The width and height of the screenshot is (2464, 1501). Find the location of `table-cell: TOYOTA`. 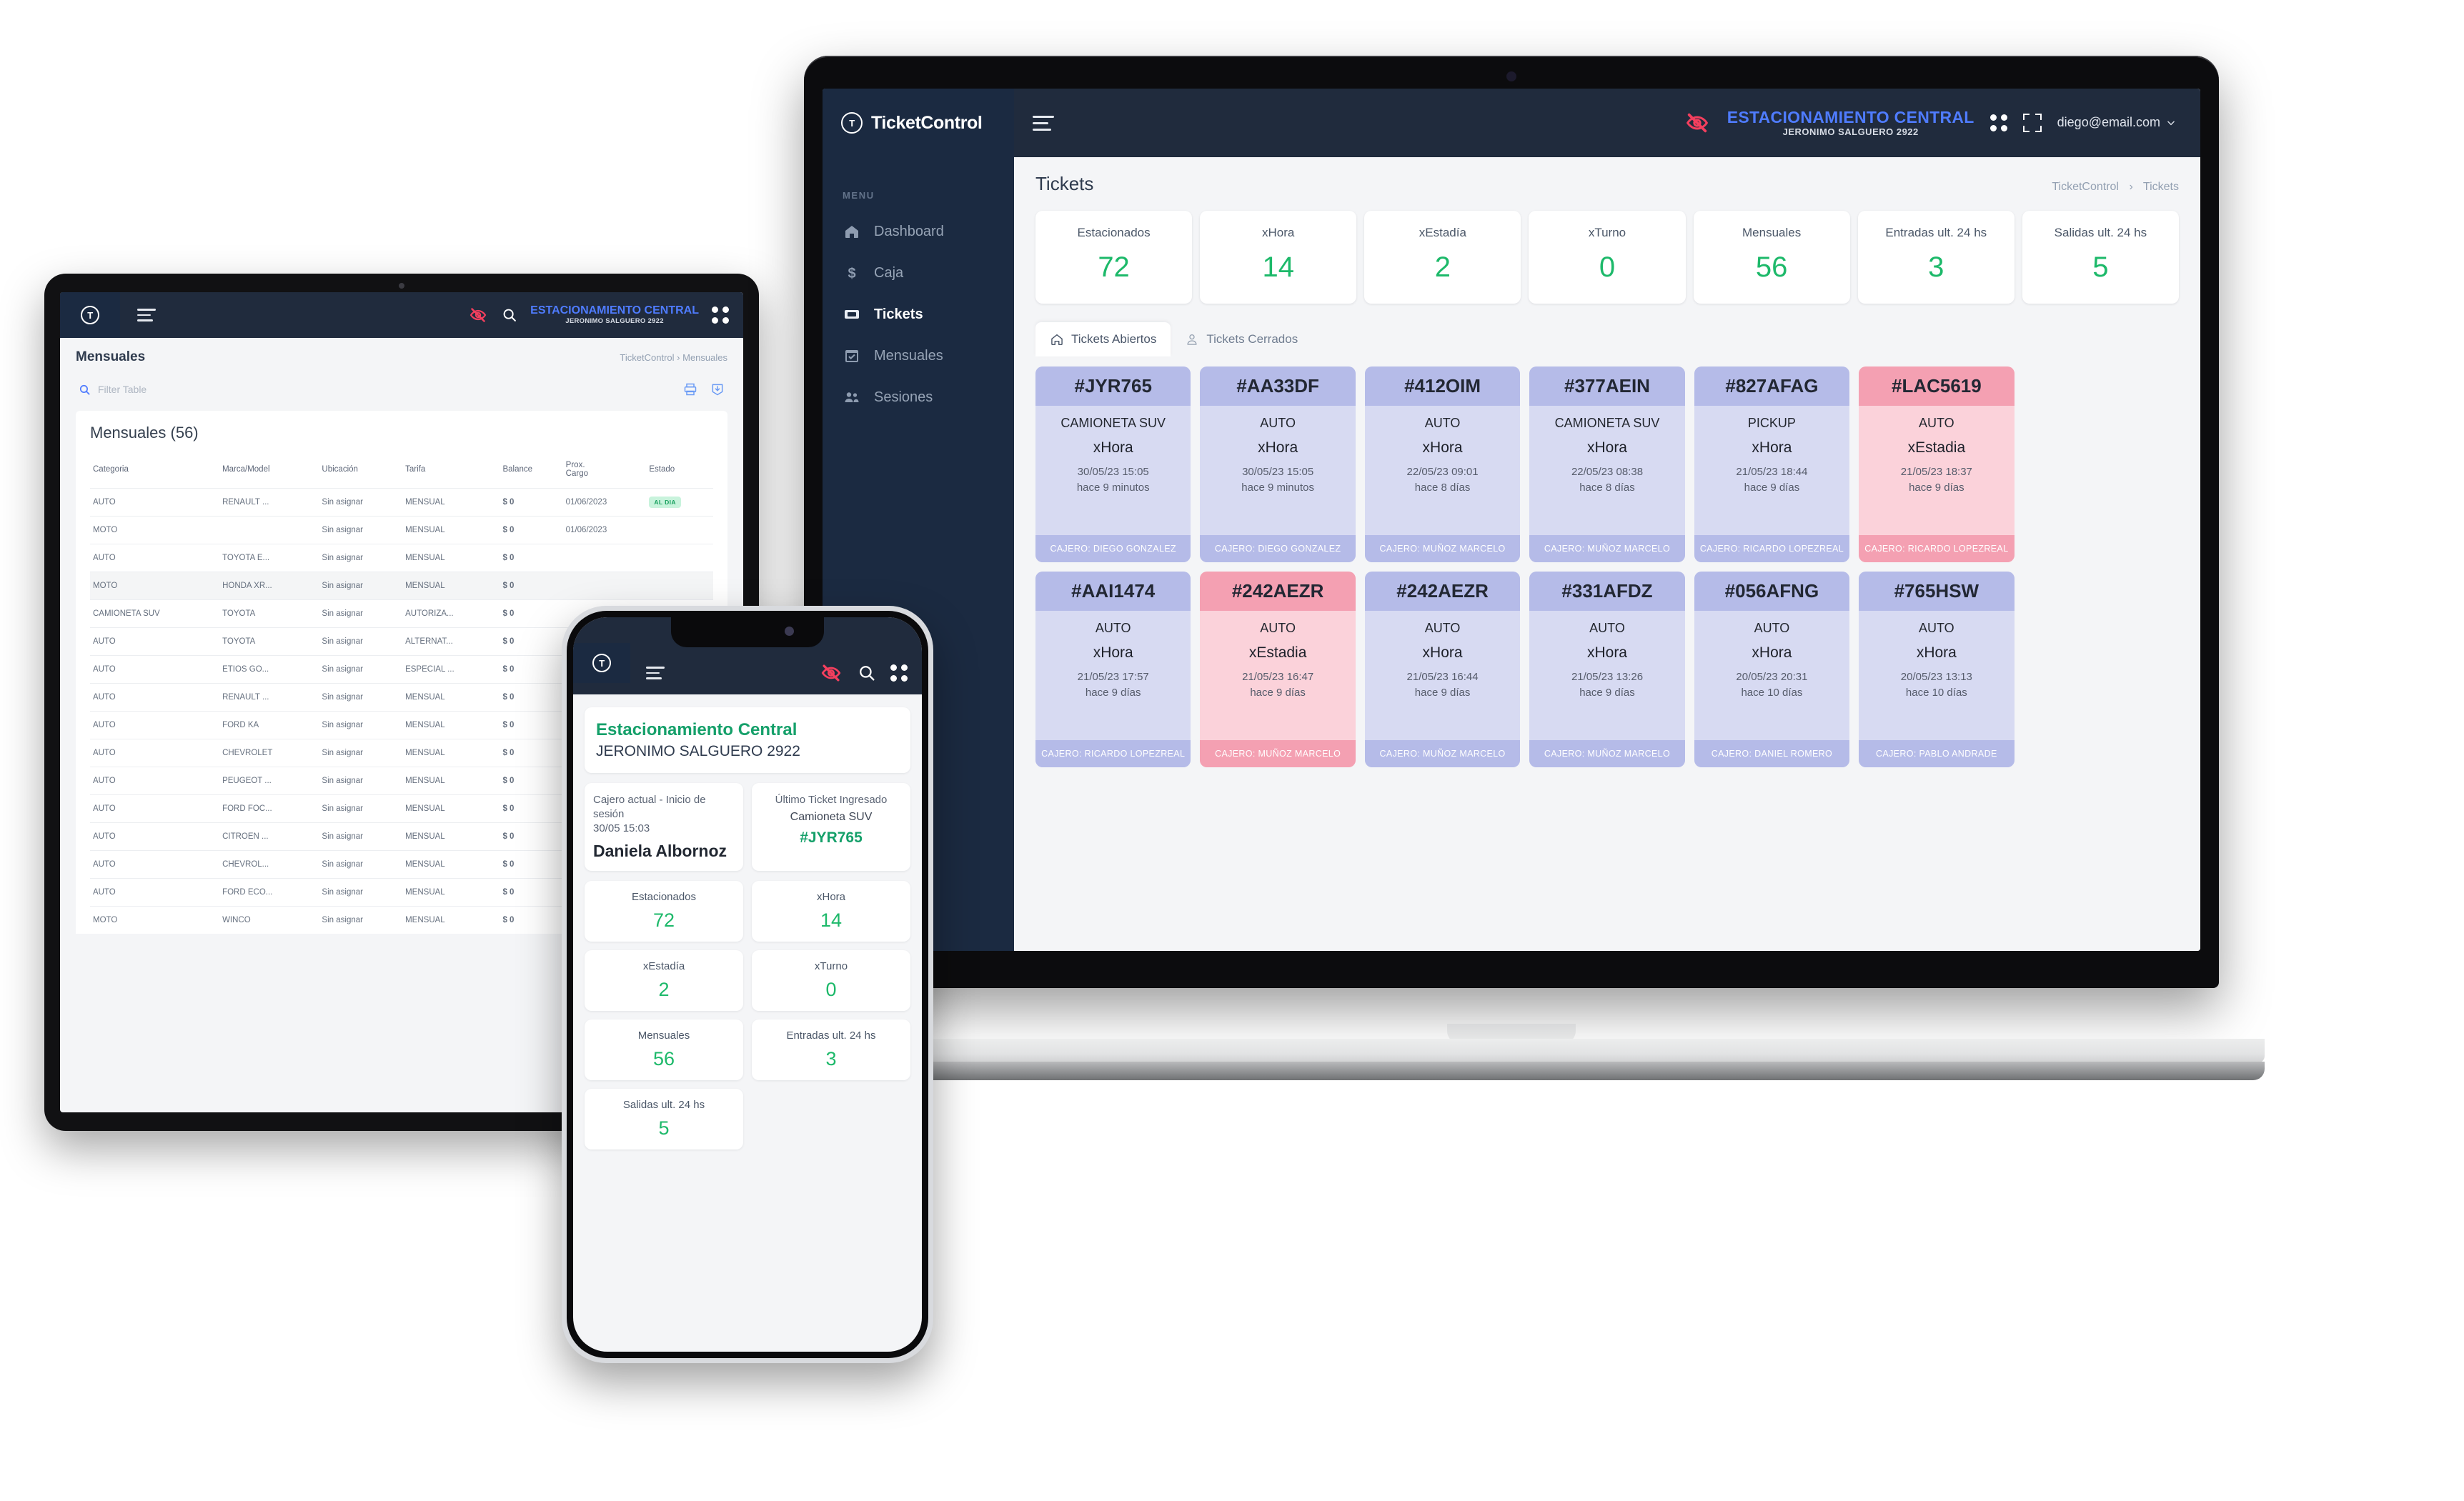

table-cell: TOYOTA is located at coordinates (269, 613).